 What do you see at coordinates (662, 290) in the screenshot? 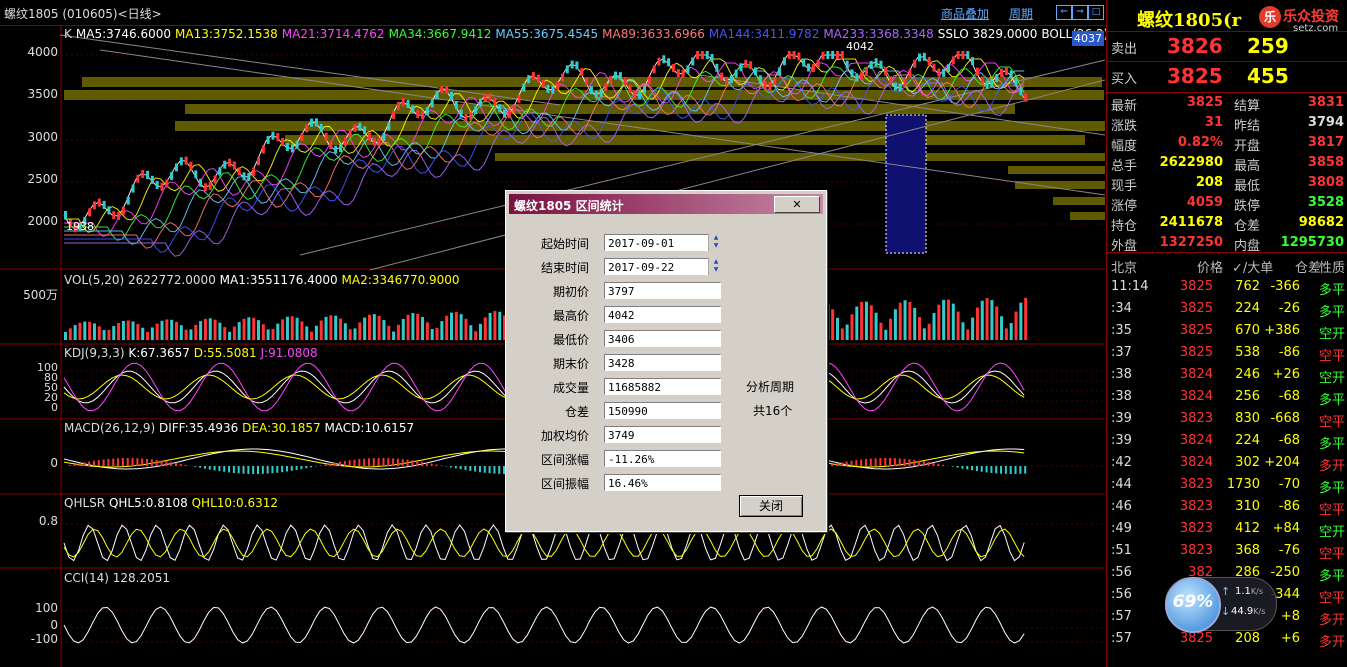
I see `field-input: 3797` at bounding box center [662, 290].